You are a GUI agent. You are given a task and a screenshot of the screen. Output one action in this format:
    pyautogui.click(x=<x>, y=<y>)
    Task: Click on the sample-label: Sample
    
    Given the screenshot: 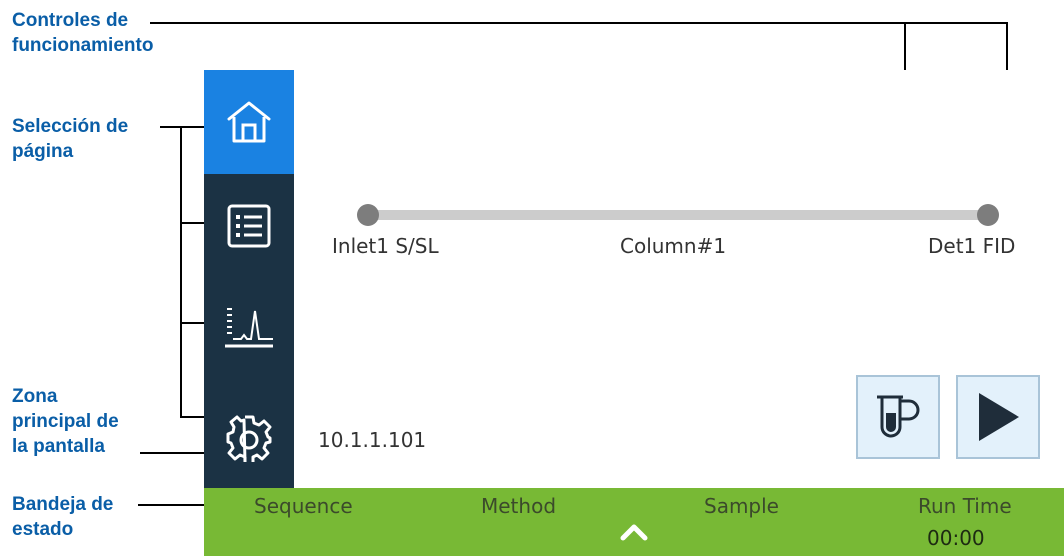 What is the action you would take?
    pyautogui.click(x=741, y=506)
    